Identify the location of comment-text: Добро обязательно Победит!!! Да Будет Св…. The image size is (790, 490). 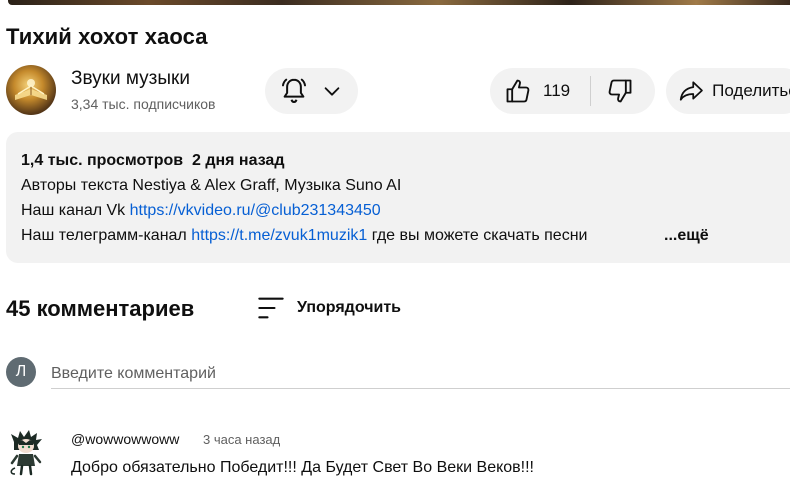
(302, 467).